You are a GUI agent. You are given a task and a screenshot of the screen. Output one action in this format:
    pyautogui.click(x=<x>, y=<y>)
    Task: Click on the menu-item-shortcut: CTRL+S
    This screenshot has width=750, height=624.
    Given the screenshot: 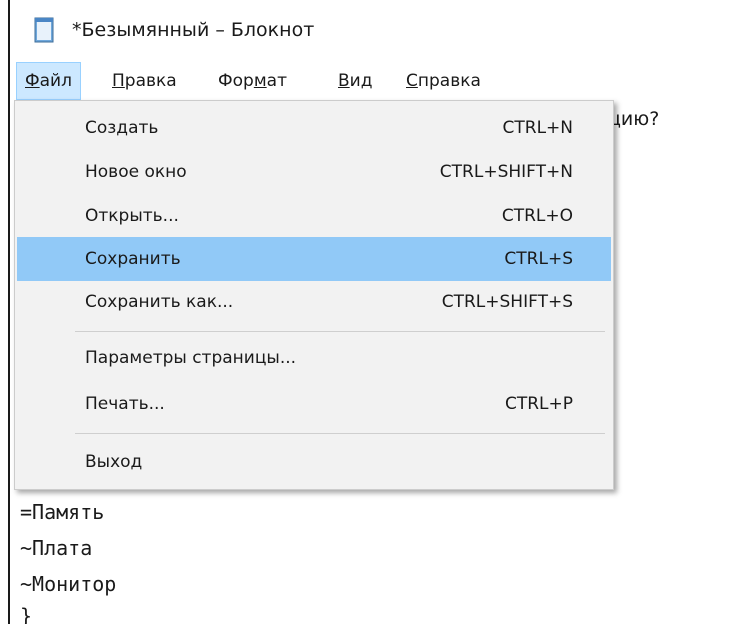 What is the action you would take?
    pyautogui.click(x=538, y=259)
    